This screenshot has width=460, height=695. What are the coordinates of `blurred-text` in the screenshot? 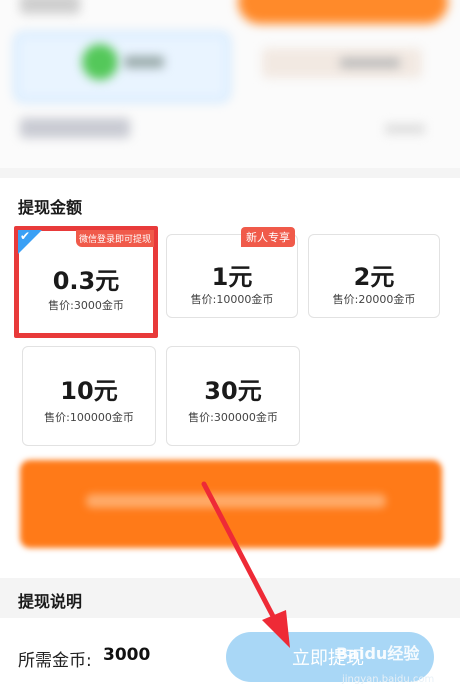 It's located at (144, 62).